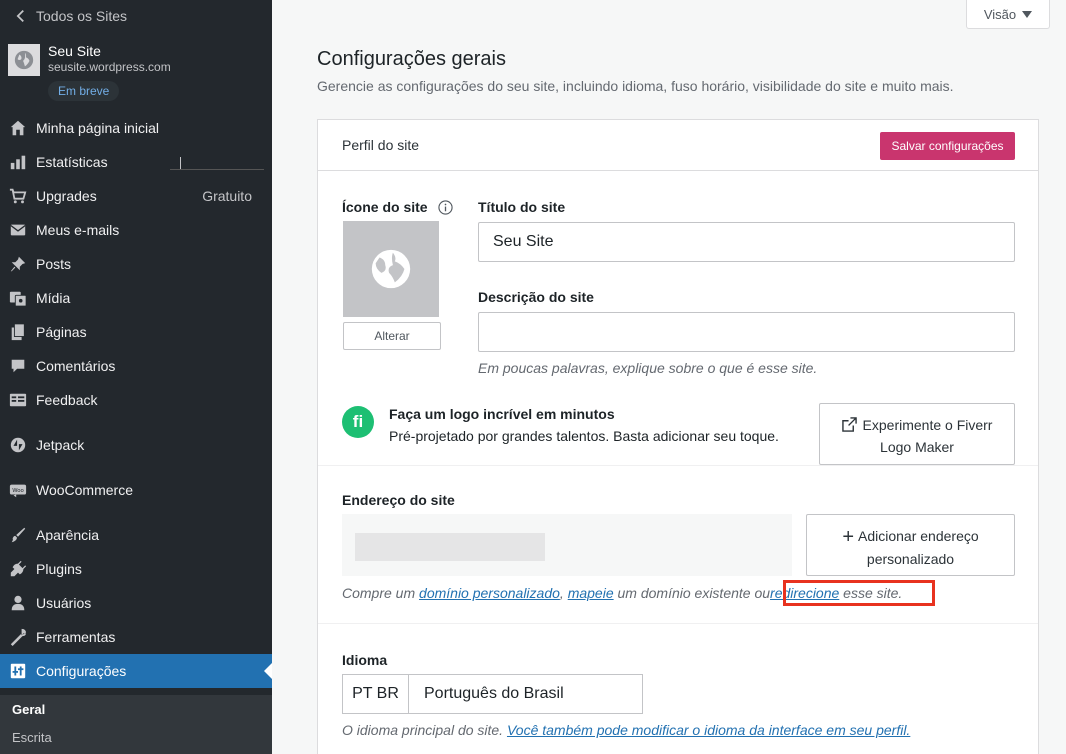  Describe the element at coordinates (567, 545) in the screenshot. I see `site-address-field` at that location.